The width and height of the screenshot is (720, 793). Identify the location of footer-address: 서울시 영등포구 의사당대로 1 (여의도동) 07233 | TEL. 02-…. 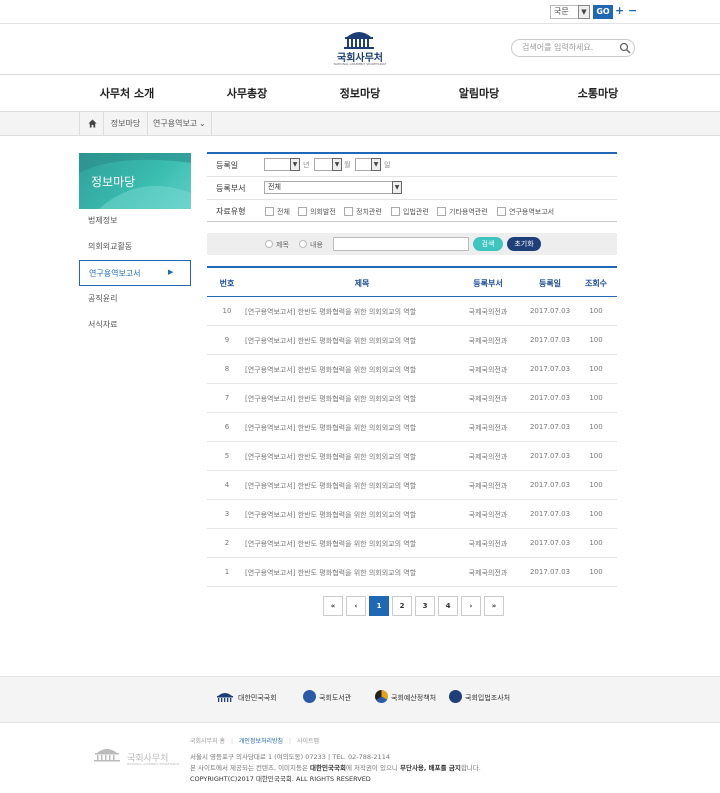
(290, 757).